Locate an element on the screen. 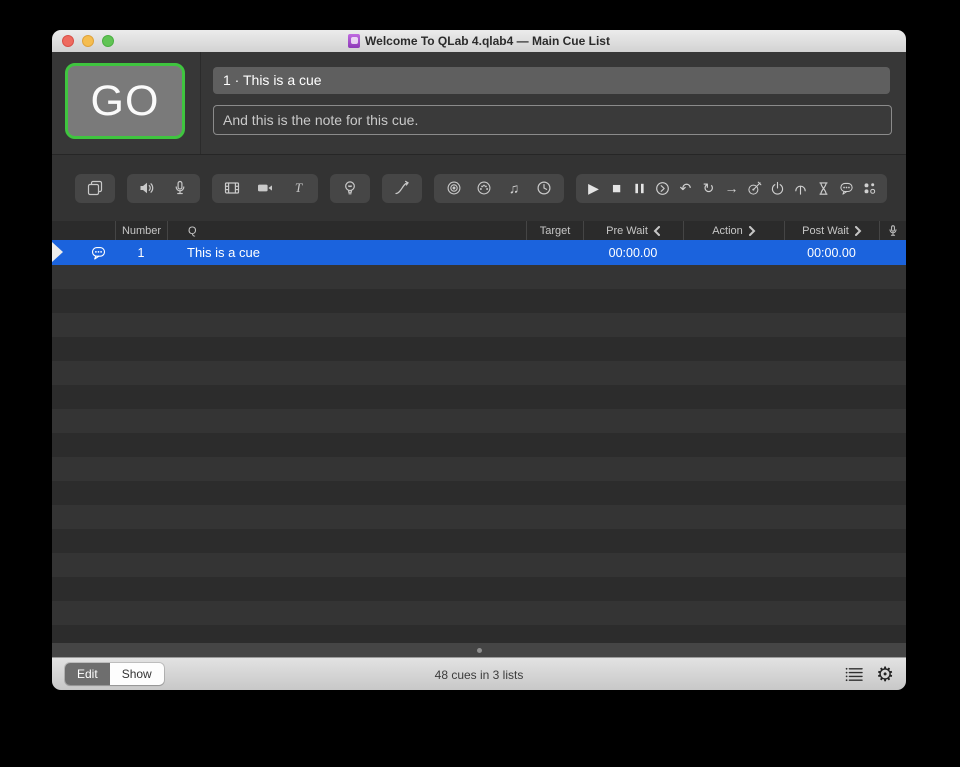 This screenshot has width=960, height=767. cue-notes-field: And this is the note for this cue. is located at coordinates (552, 120).